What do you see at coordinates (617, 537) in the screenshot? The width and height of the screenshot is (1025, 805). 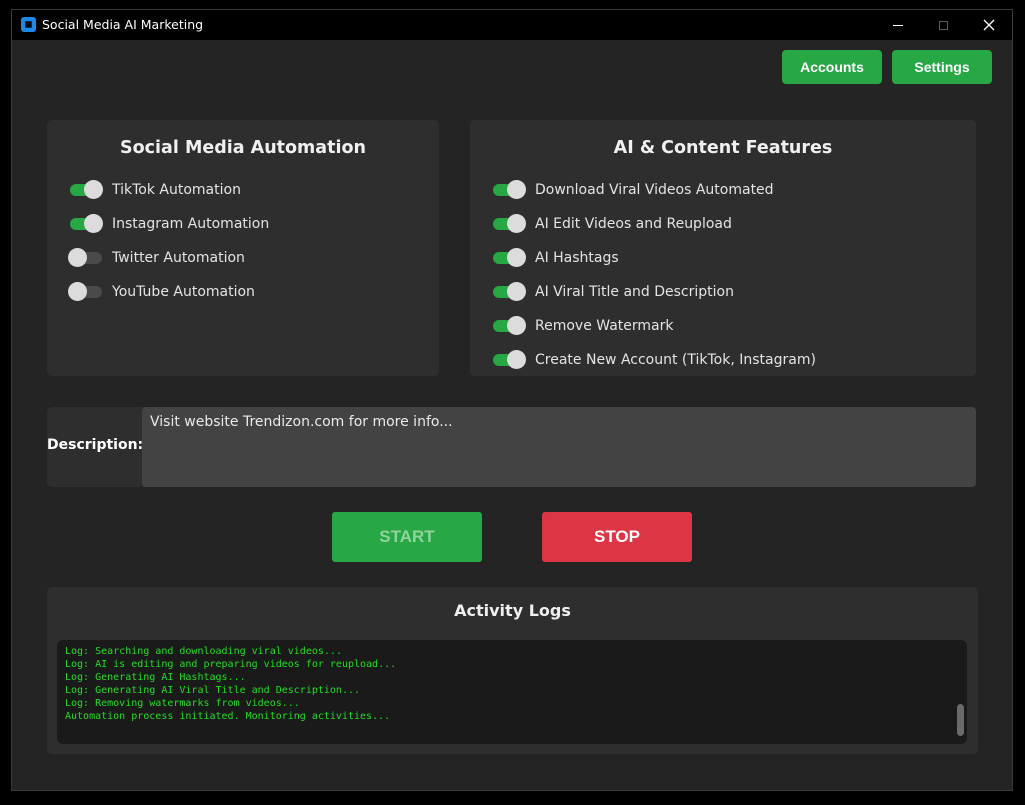 I see `stop-button: STOP` at bounding box center [617, 537].